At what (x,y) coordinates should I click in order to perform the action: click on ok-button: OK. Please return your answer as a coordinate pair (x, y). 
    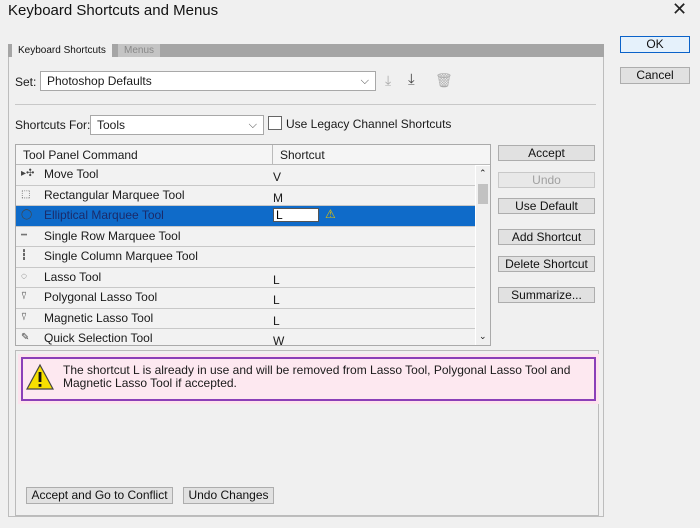
    Looking at the image, I should click on (655, 44).